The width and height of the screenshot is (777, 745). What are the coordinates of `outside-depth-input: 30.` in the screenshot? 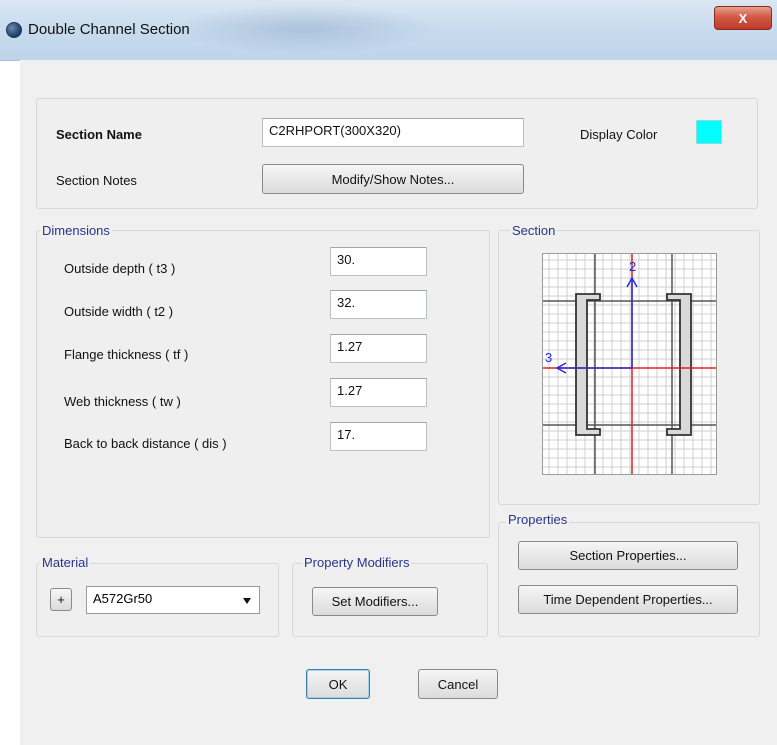 It's located at (378, 261).